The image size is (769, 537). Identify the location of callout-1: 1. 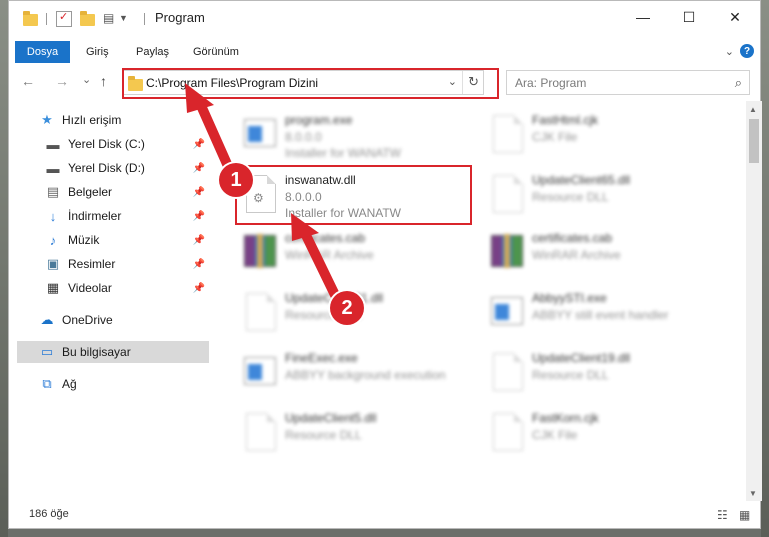
(236, 180).